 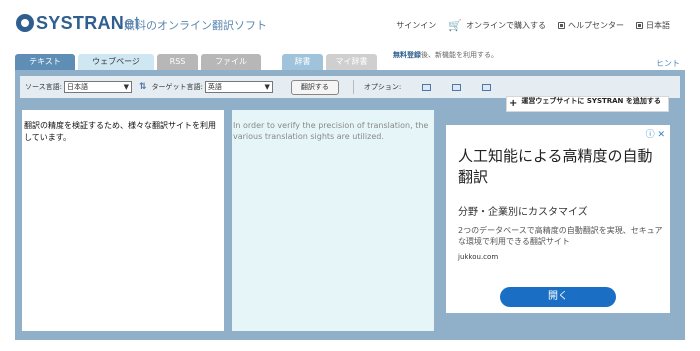 What do you see at coordinates (44, 87) in the screenshot?
I see `source-language-label: ソース言語:` at bounding box center [44, 87].